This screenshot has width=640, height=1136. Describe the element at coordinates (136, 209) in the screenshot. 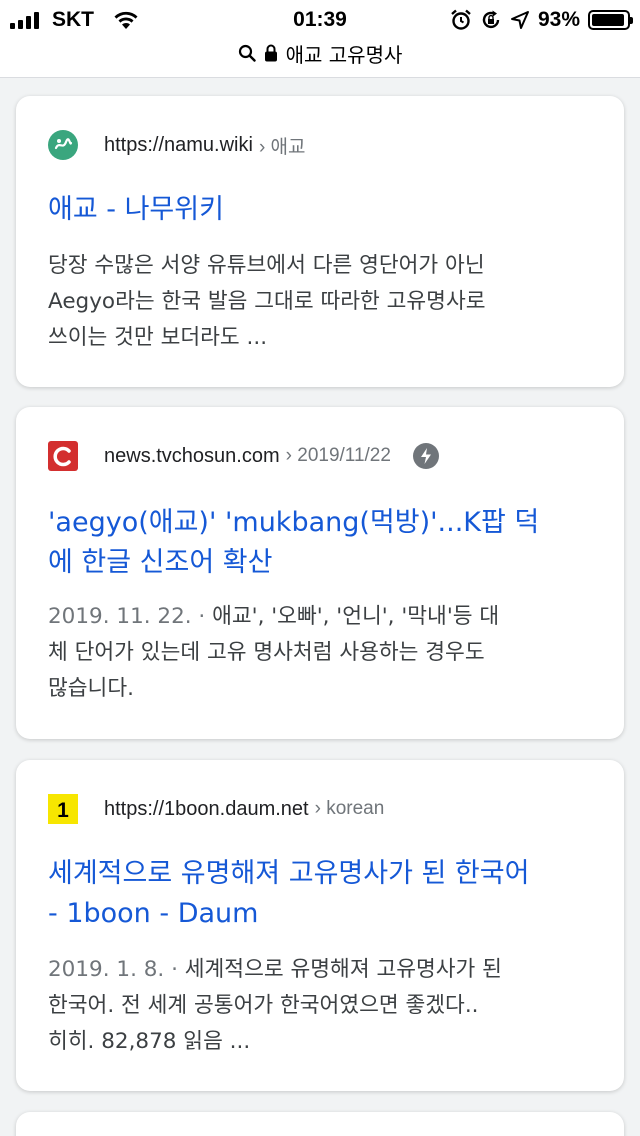

I see `result-title-text: 애교 - 나무위키` at that location.